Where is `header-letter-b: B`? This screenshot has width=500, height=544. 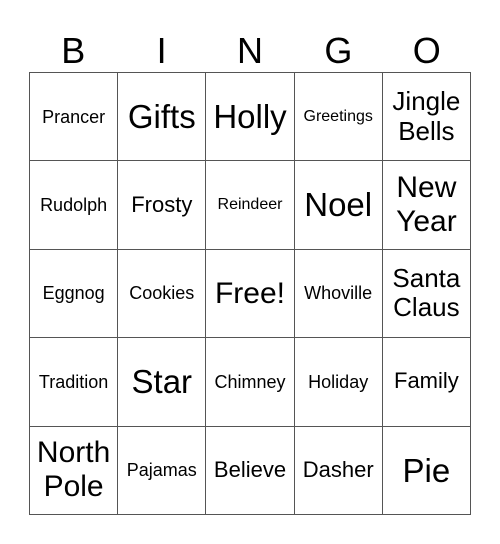 header-letter-b: B is located at coordinates (73, 50).